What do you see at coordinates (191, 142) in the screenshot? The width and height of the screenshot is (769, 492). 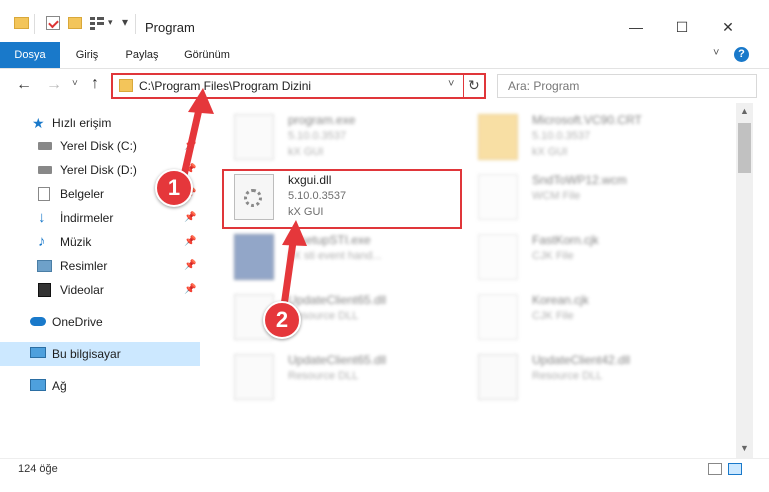 I see `arrow-1-shaft` at bounding box center [191, 142].